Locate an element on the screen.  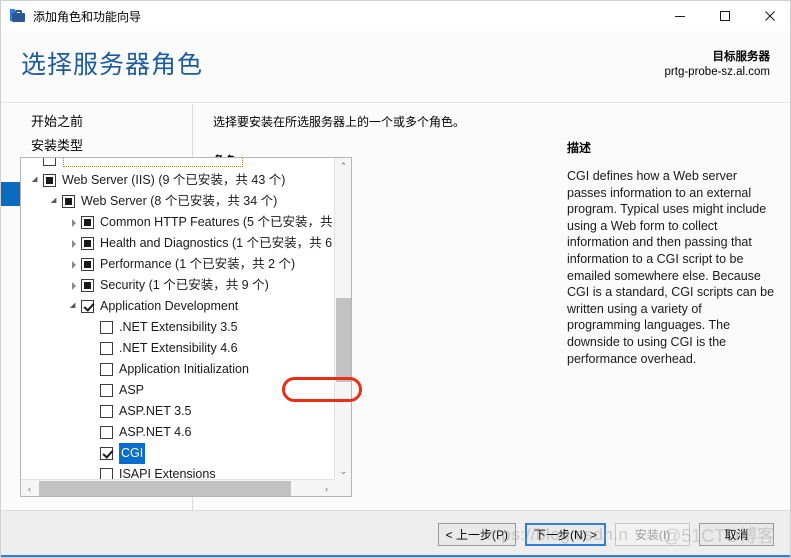
tree-row: Application Initialization is located at coordinates (178, 369).